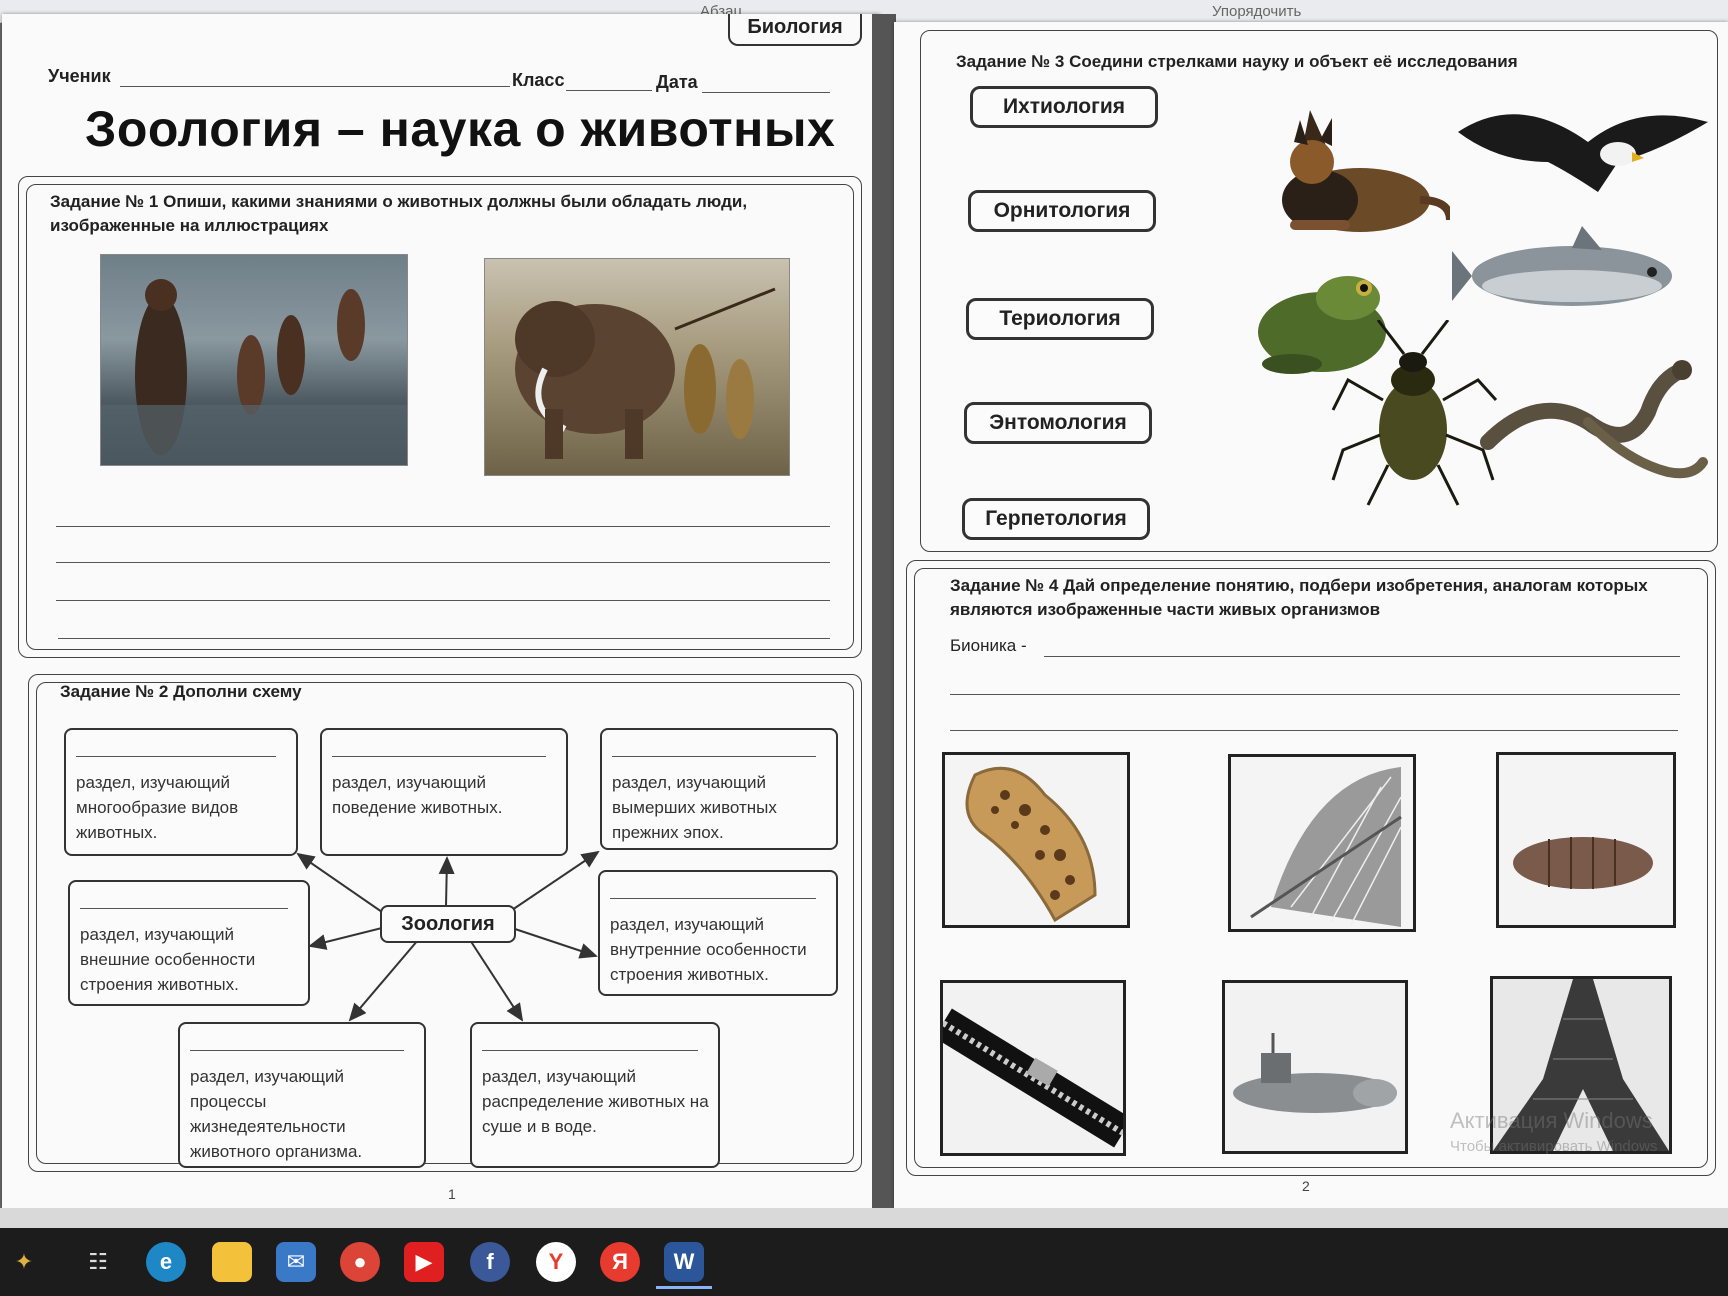  Describe the element at coordinates (556, 1262) in the screenshot. I see `yandex-browser-icon: Y` at that location.